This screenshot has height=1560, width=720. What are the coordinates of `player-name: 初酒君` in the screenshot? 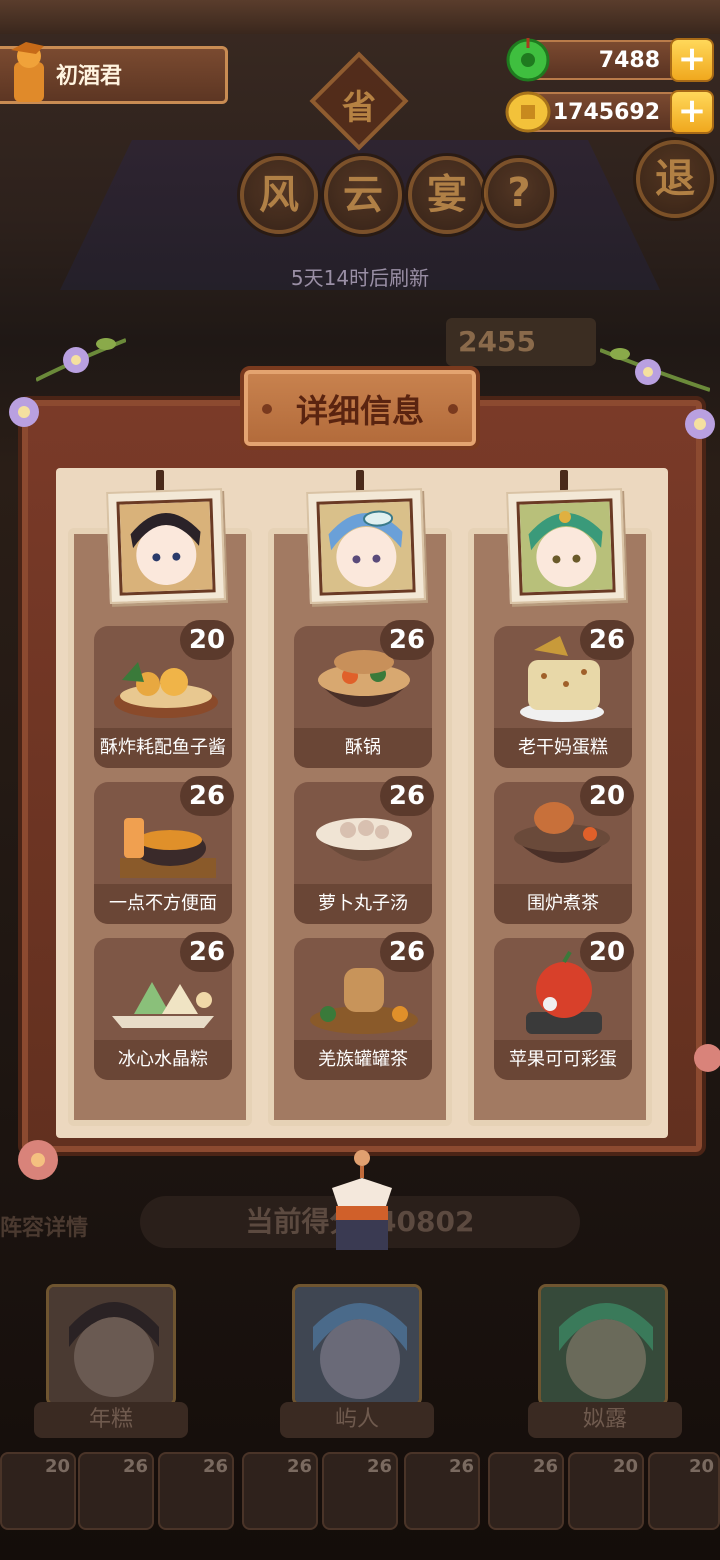 It's located at (89, 76).